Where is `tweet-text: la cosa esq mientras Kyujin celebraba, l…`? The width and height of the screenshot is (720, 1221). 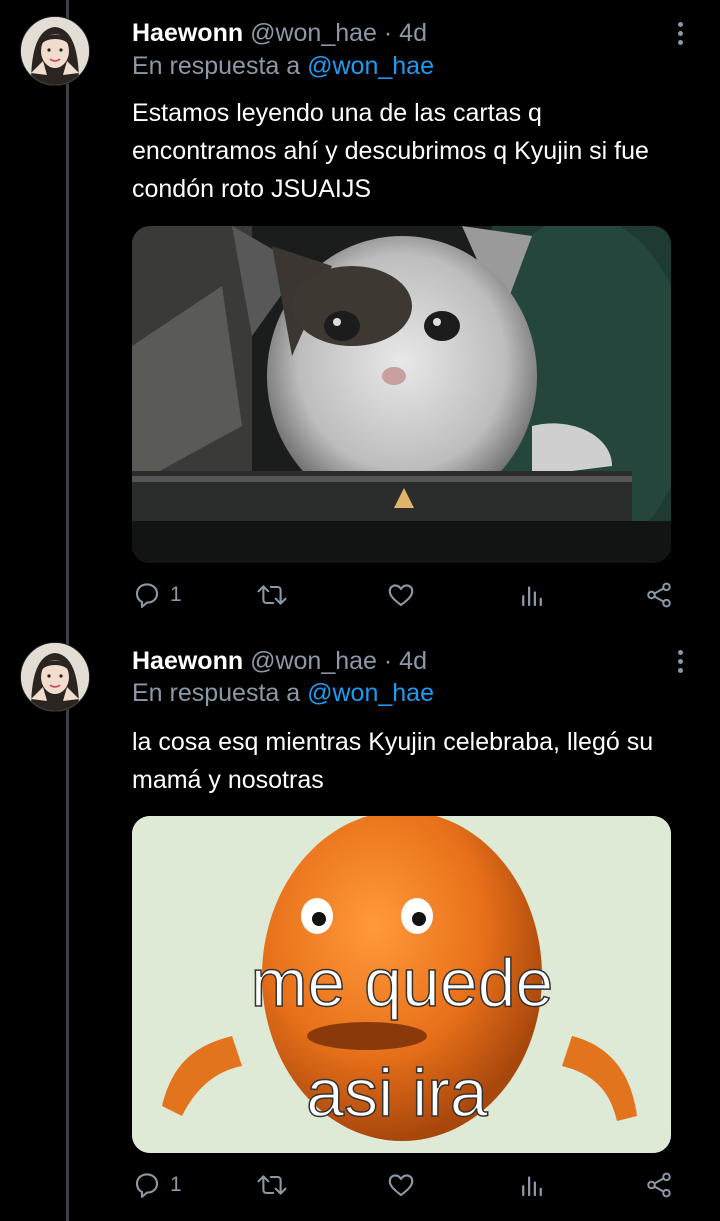 tweet-text: la cosa esq mientras Kyujin celebraba, l… is located at coordinates (412, 761).